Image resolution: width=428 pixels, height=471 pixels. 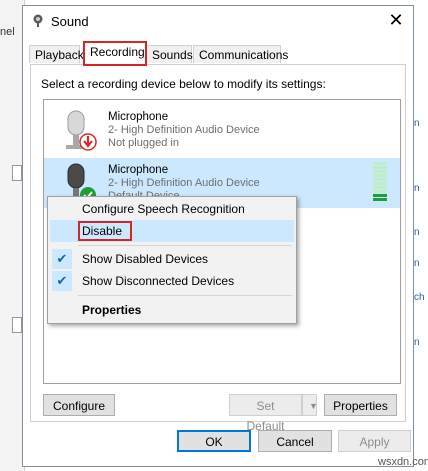 I want to click on audio-level-meter, so click(x=380, y=182).